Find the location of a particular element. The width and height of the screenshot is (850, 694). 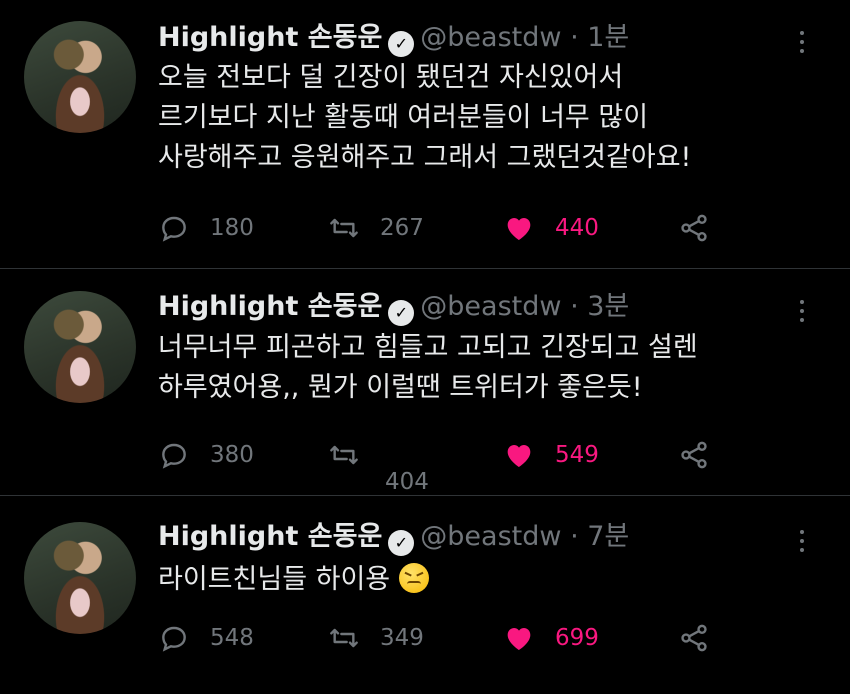

like-count: 699 is located at coordinates (577, 638).